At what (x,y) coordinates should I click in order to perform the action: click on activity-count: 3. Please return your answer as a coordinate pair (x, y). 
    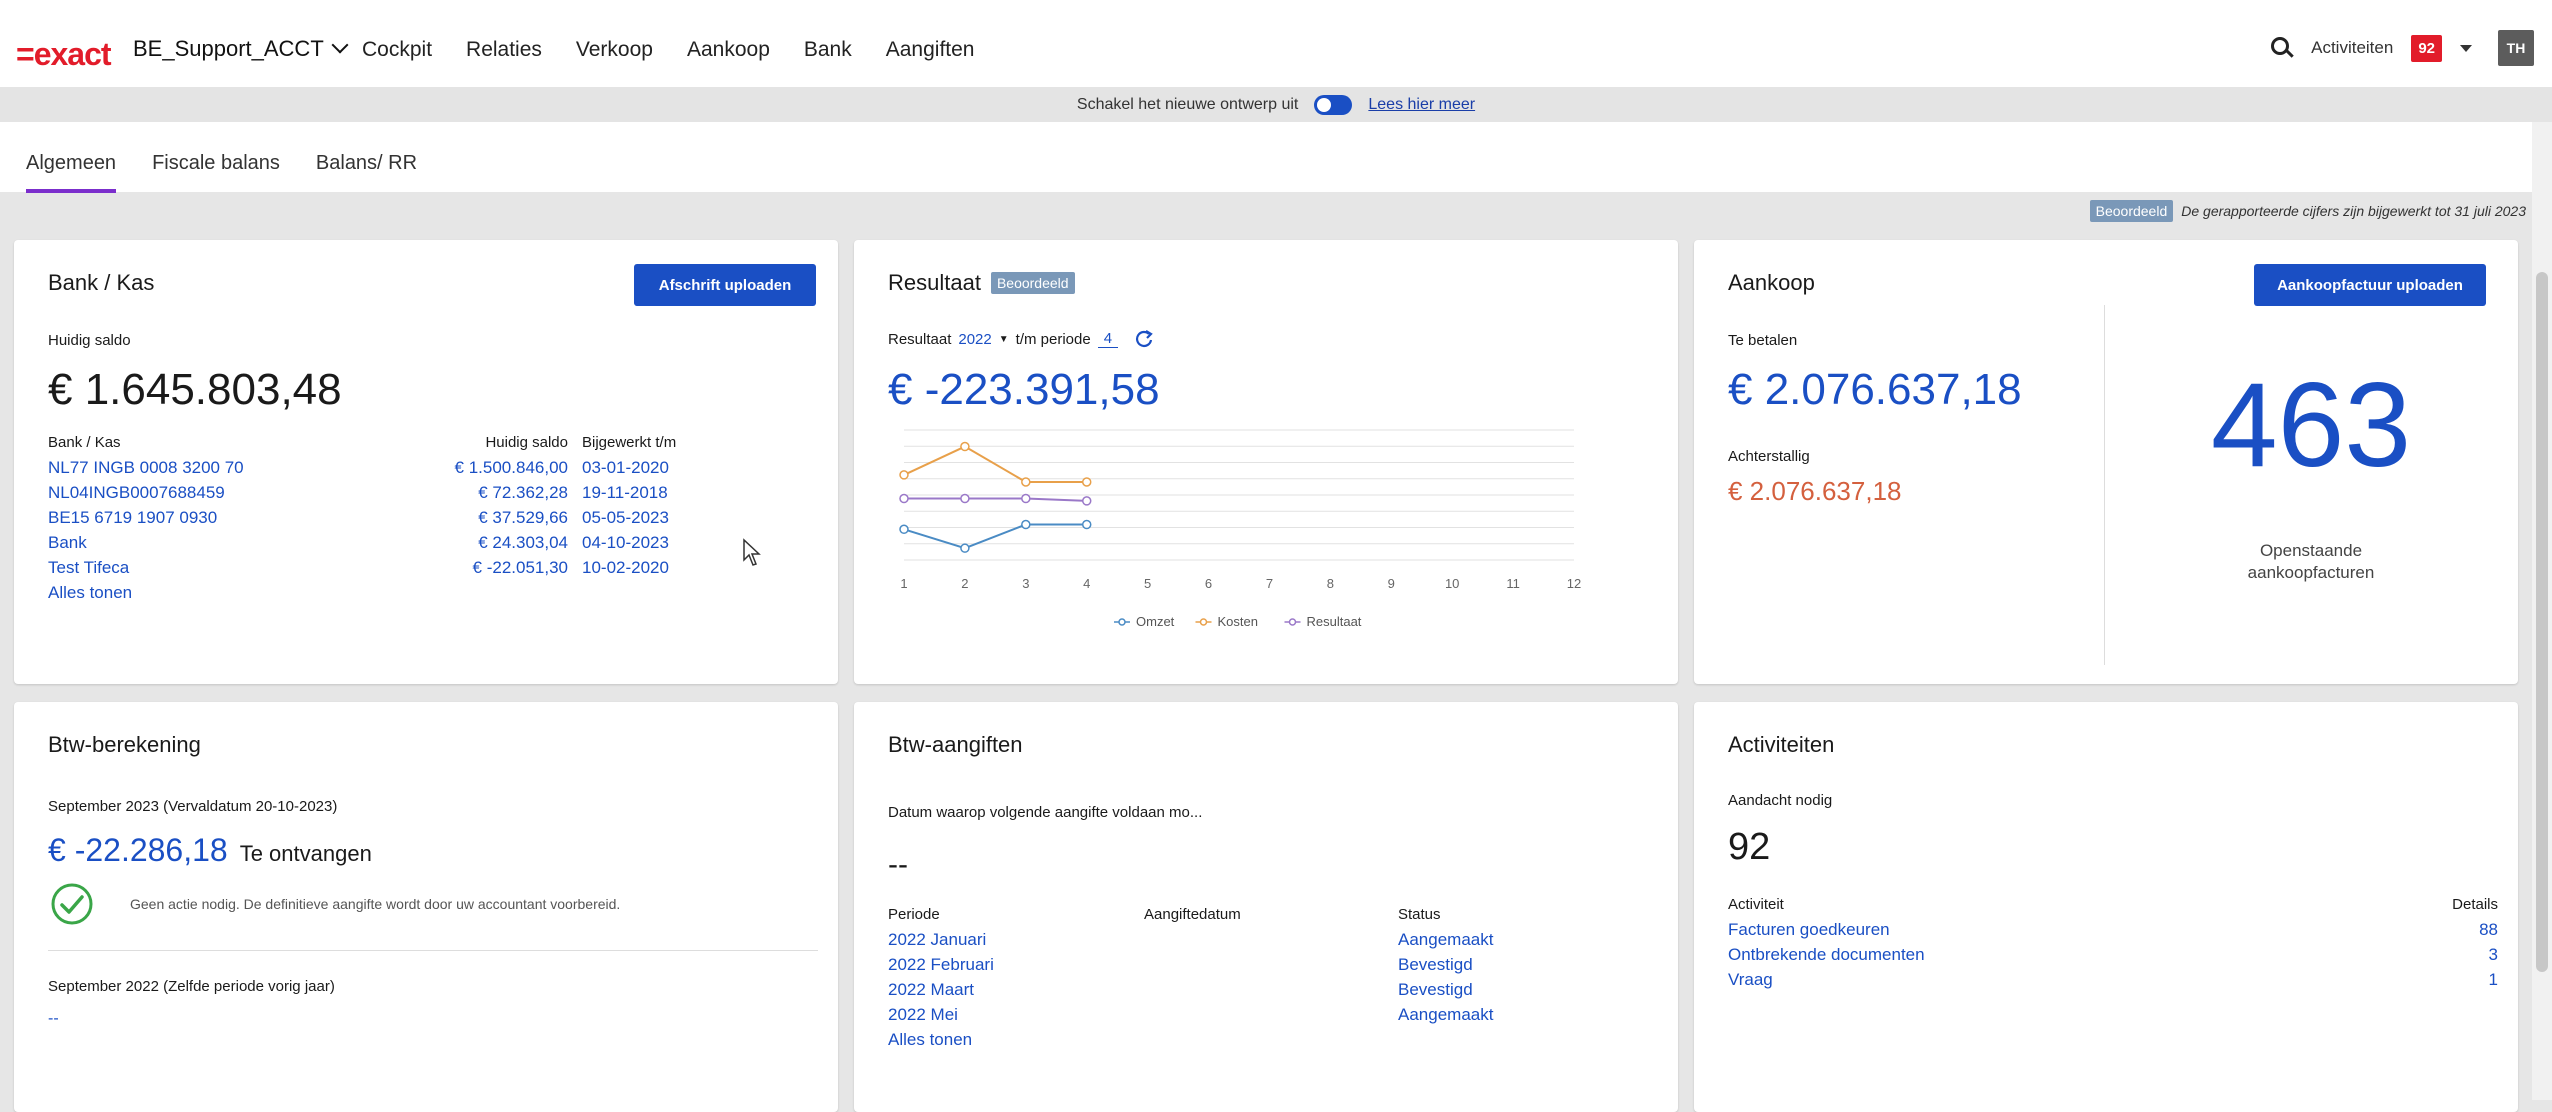
    Looking at the image, I should click on (2425, 954).